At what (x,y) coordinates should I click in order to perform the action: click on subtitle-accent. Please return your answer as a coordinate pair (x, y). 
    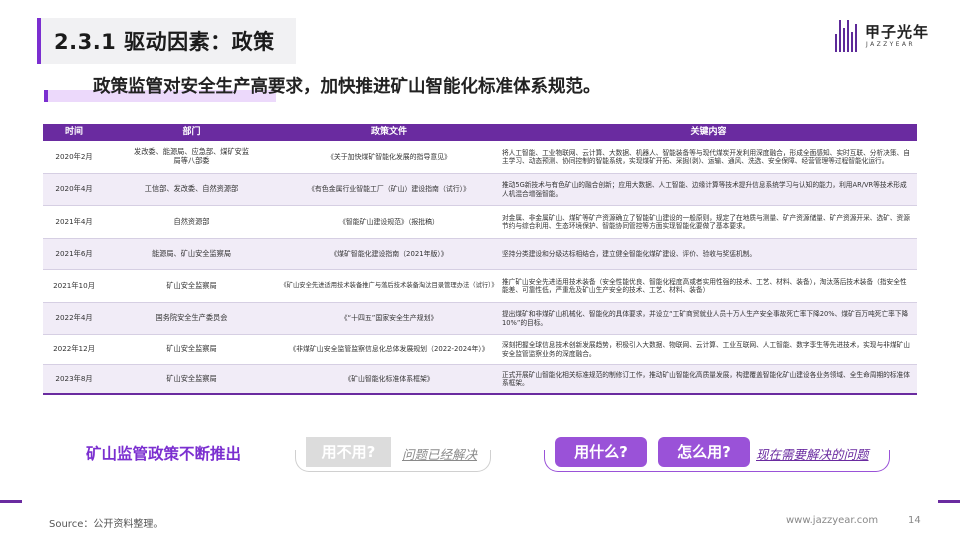
    Looking at the image, I should click on (46, 96).